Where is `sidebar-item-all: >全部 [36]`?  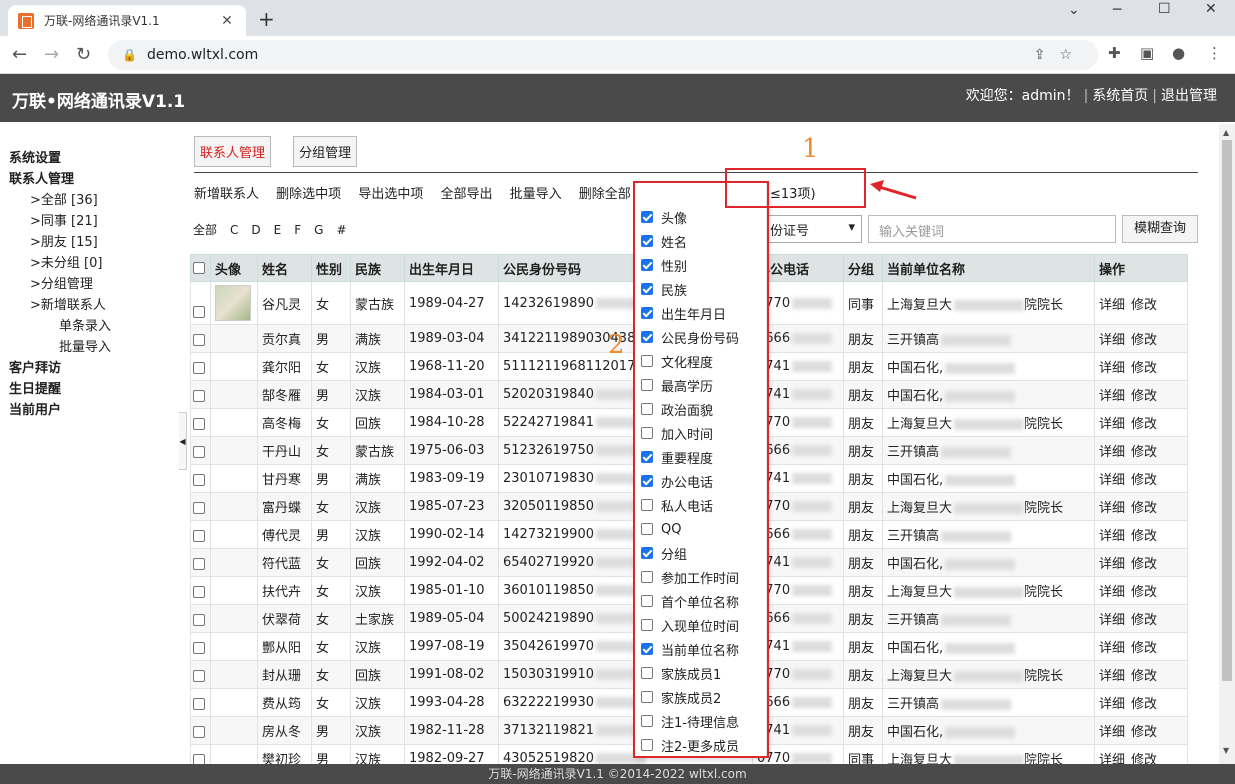
sidebar-item-all: >全部 [36] is located at coordinates (89, 200).